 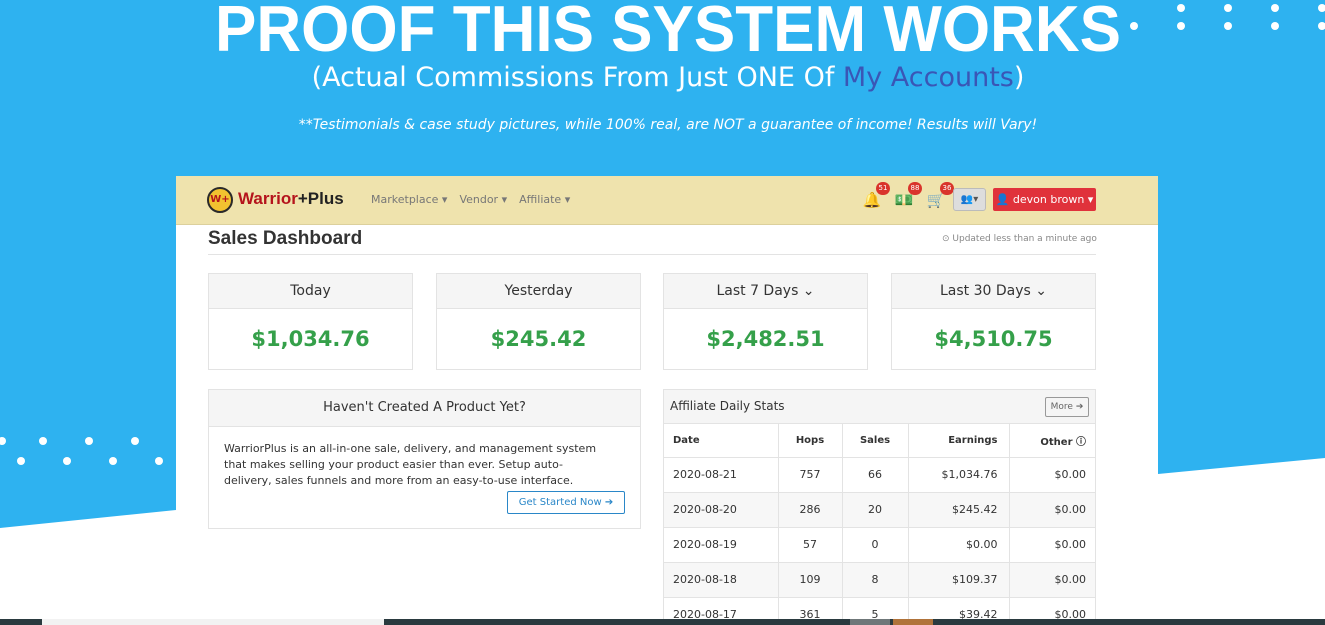 I want to click on cell-hops: 757, so click(x=810, y=475).